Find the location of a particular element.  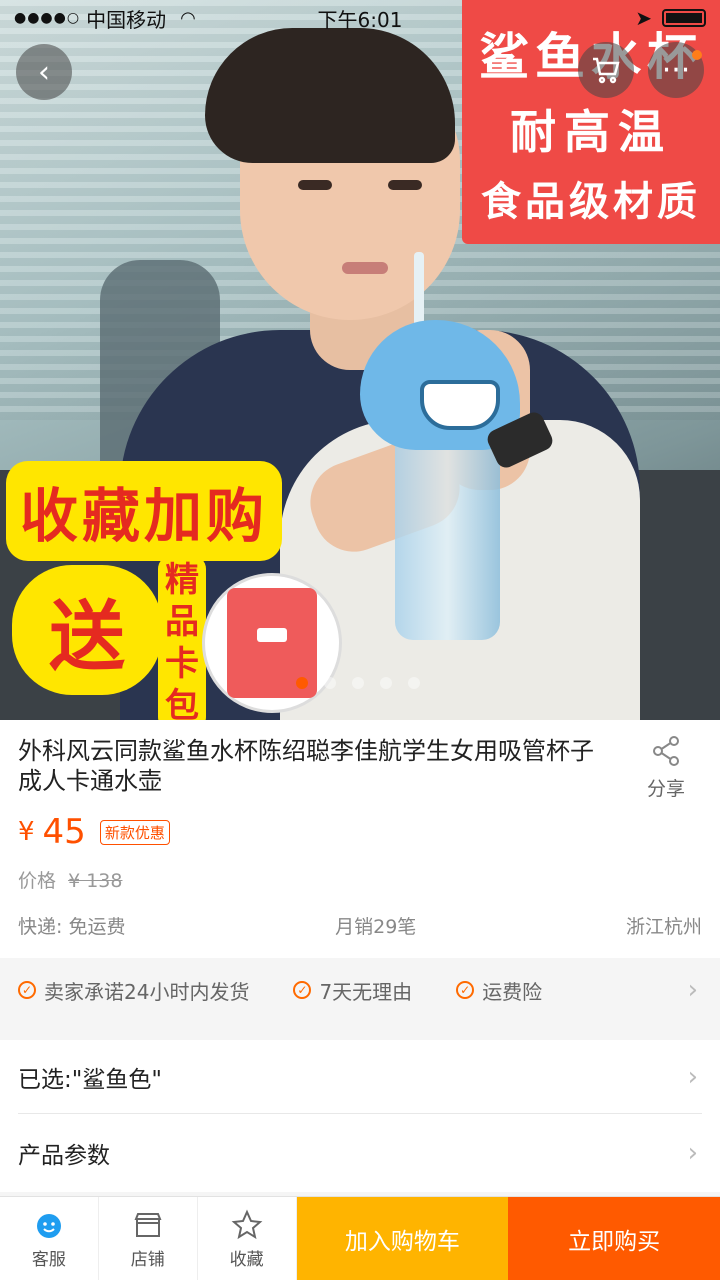

promo-tag: 新款优惠 is located at coordinates (134, 832).